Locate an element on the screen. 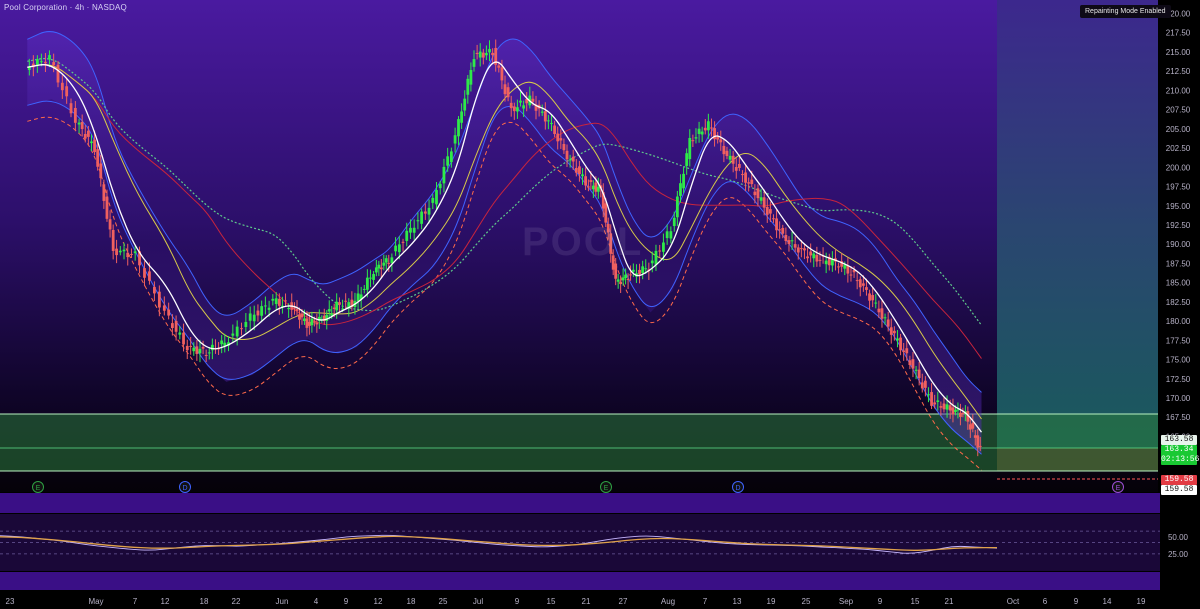 Image resolution: width=1200 pixels, height=609 pixels. time-tick-label: 19 is located at coordinates (1141, 601).